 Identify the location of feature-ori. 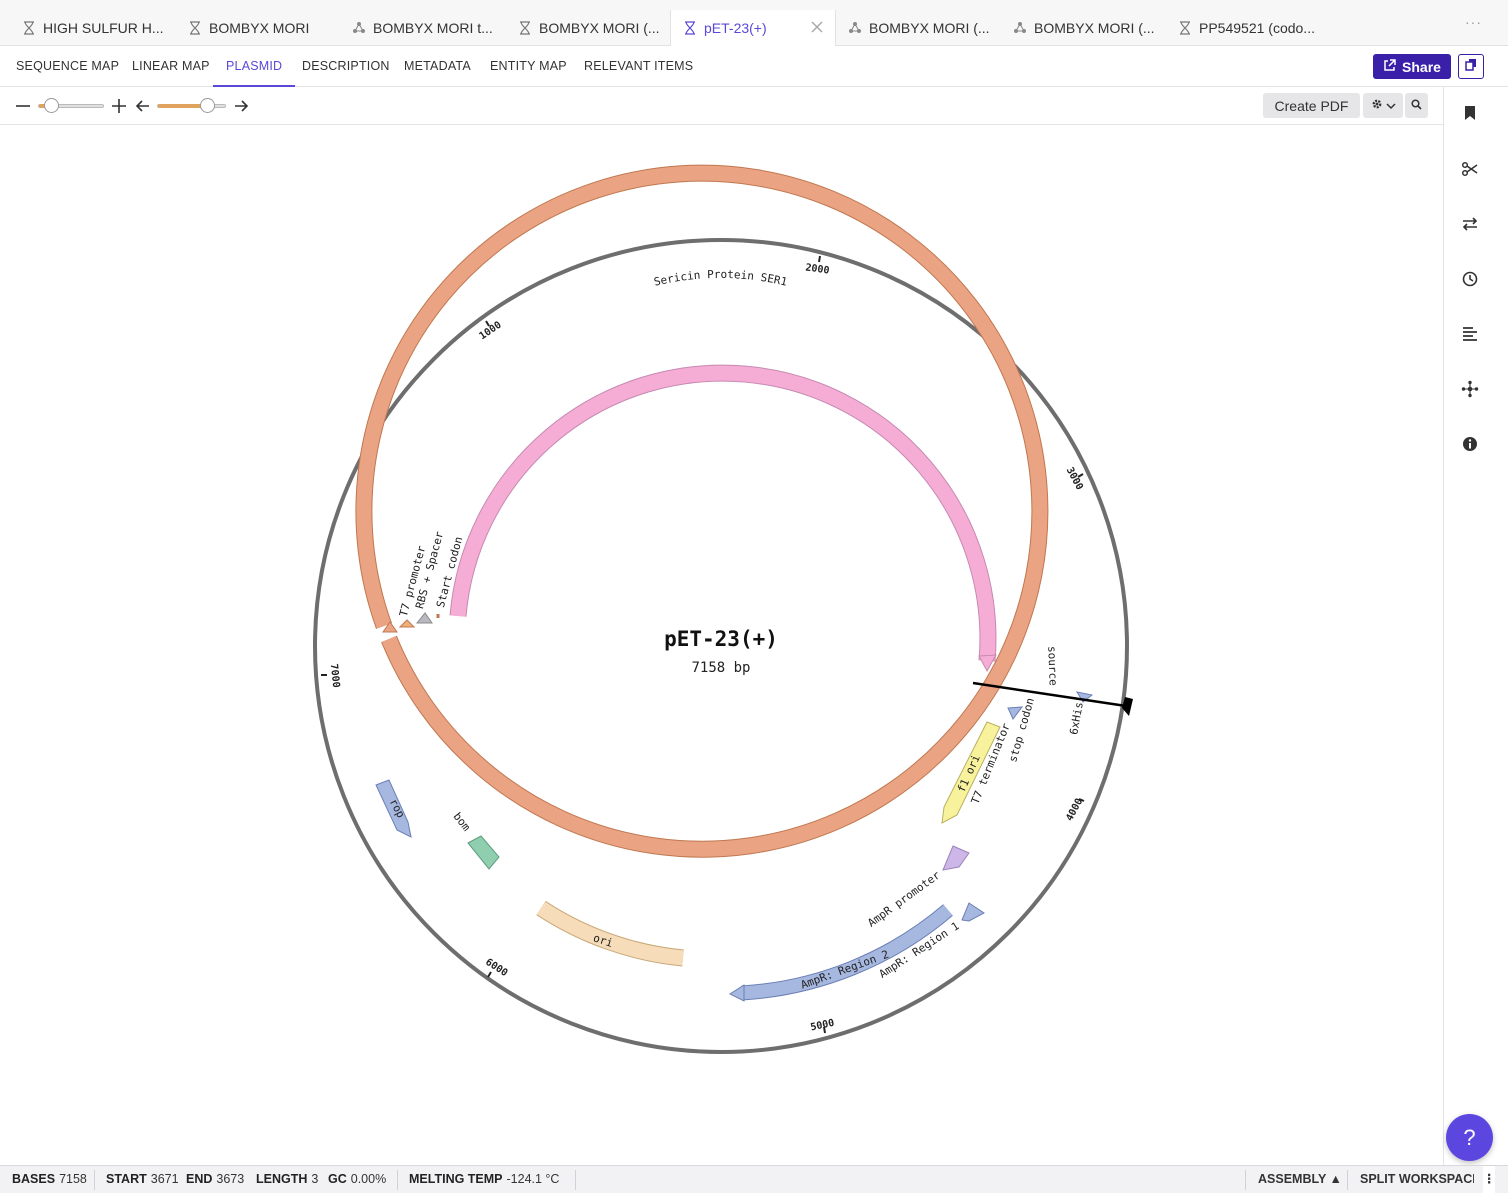
(610, 933).